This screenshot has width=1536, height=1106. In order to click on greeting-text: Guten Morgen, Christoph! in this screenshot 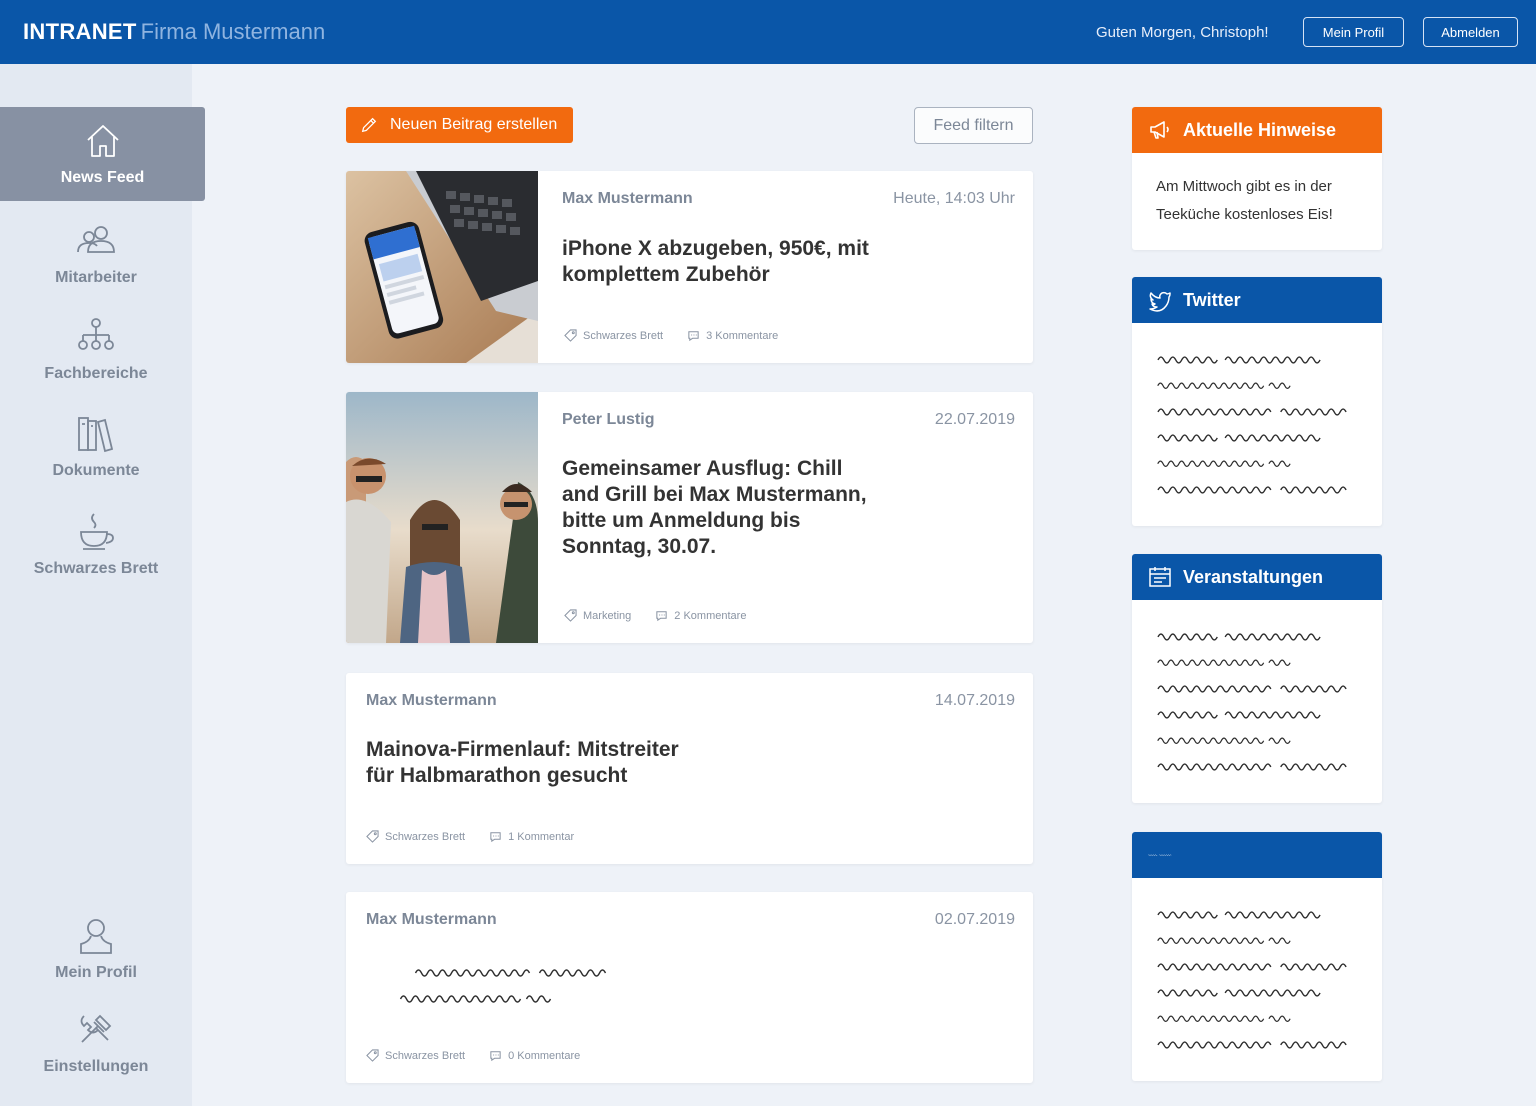, I will do `click(1182, 32)`.